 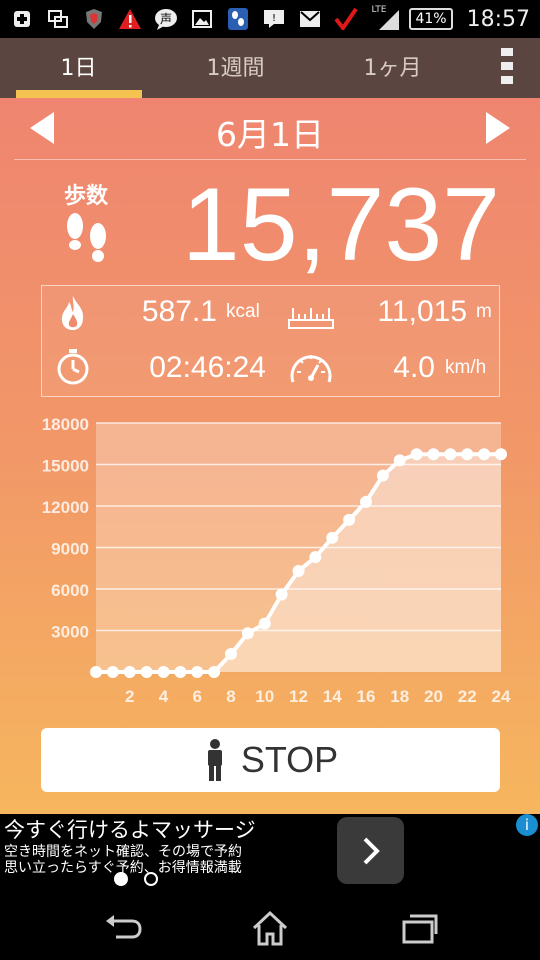 I want to click on fire-icon, so click(x=72, y=313).